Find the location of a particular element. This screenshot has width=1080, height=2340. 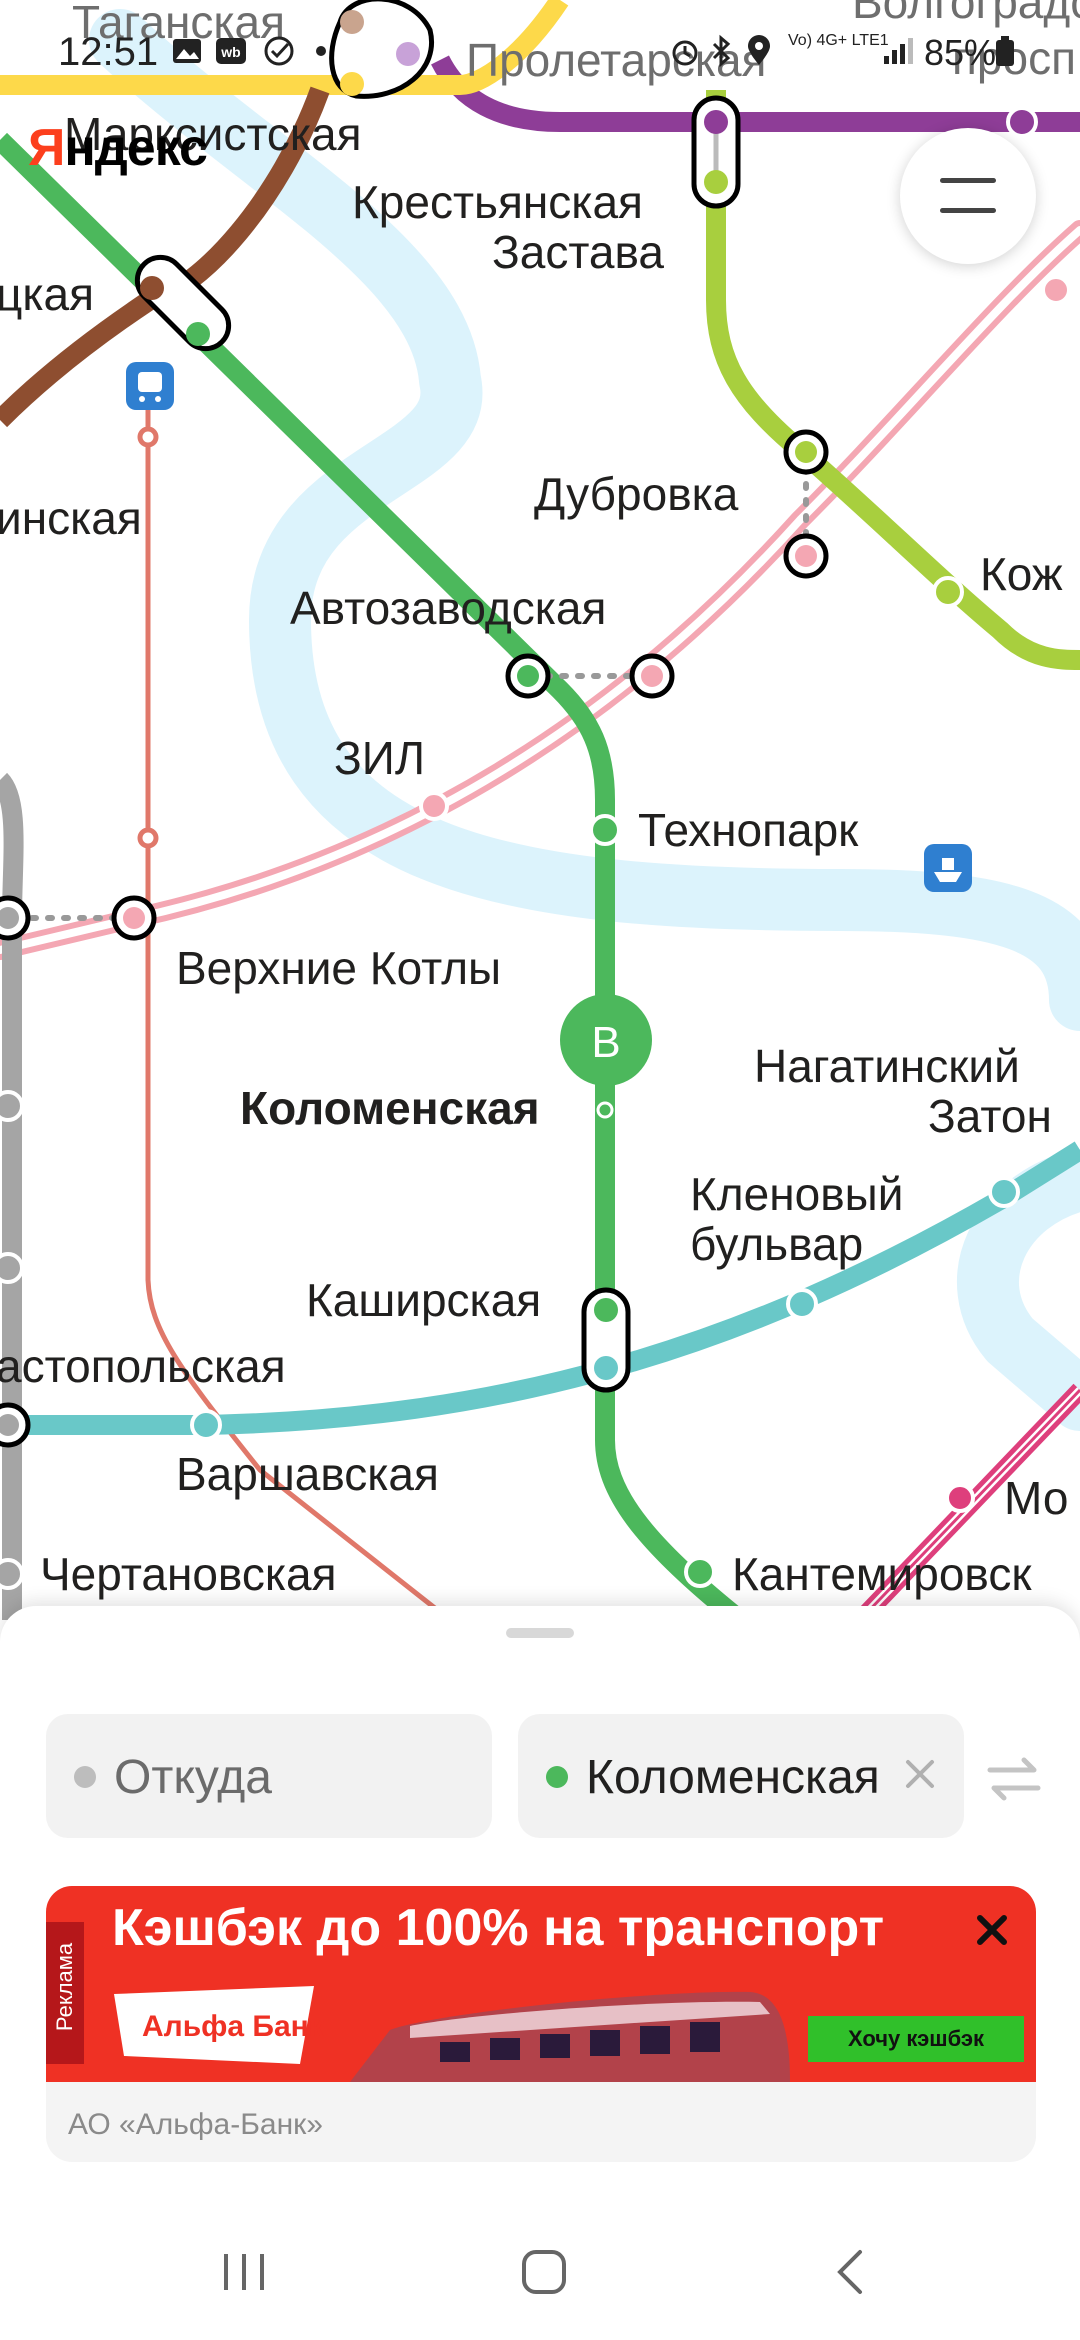

label-kantemirovskaya: Кантемировск is located at coordinates (882, 1574).